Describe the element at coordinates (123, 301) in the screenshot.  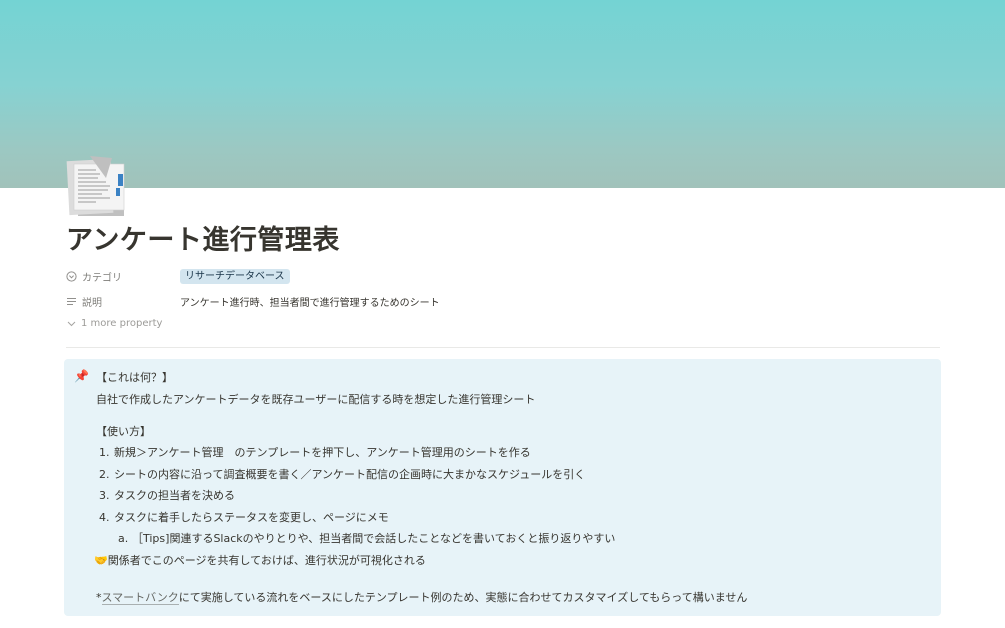
I see `property-key-description: 説明` at that location.